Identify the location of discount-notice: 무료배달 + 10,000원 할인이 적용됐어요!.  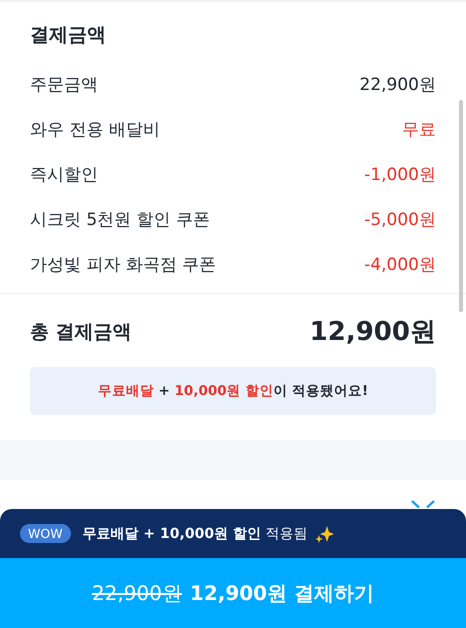
(233, 391).